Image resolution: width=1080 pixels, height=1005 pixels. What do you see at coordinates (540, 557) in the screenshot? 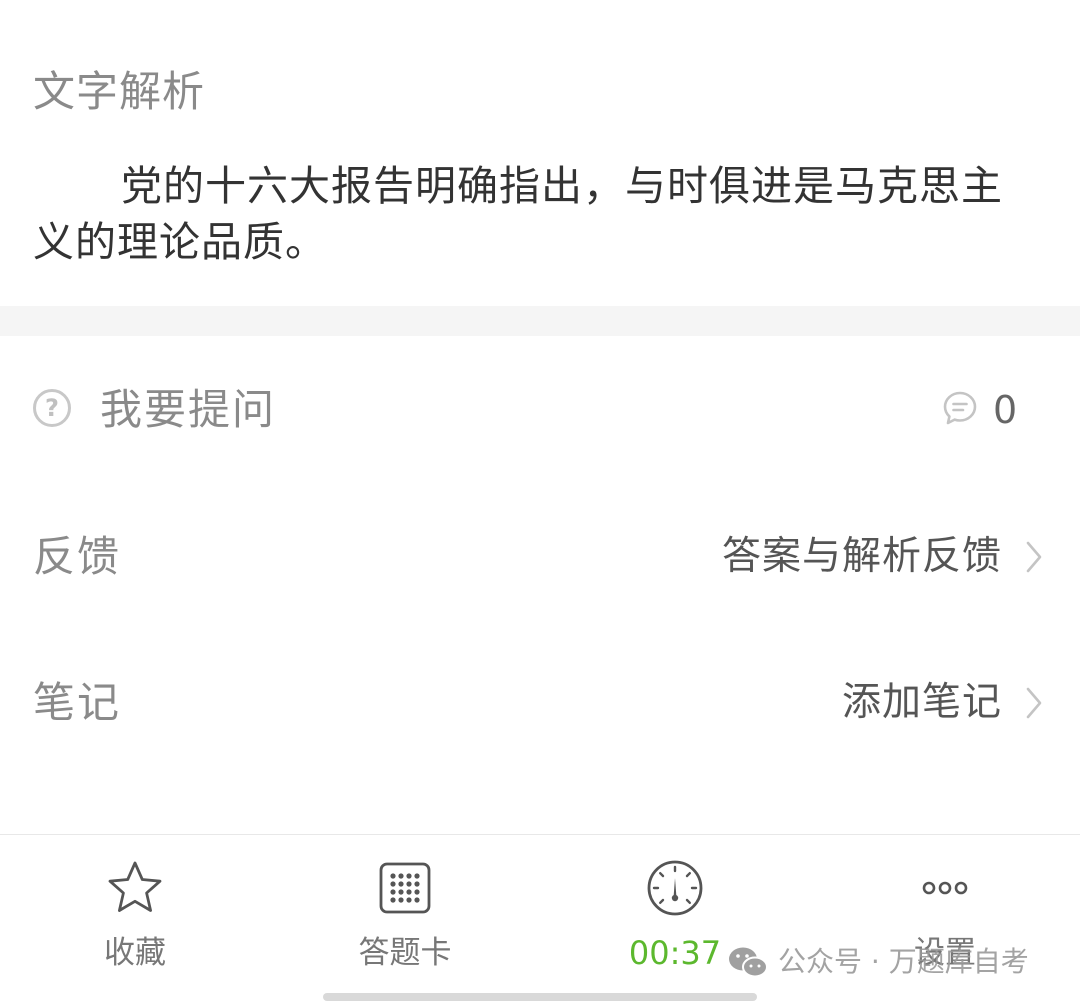
I see `feedback-row: 反馈 答案与解析反馈` at bounding box center [540, 557].